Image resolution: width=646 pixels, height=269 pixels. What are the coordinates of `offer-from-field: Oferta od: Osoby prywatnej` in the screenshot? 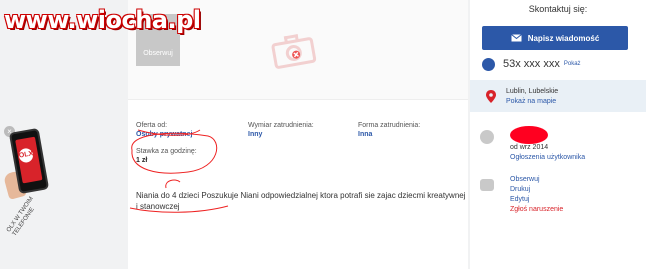 It's located at (164, 130).